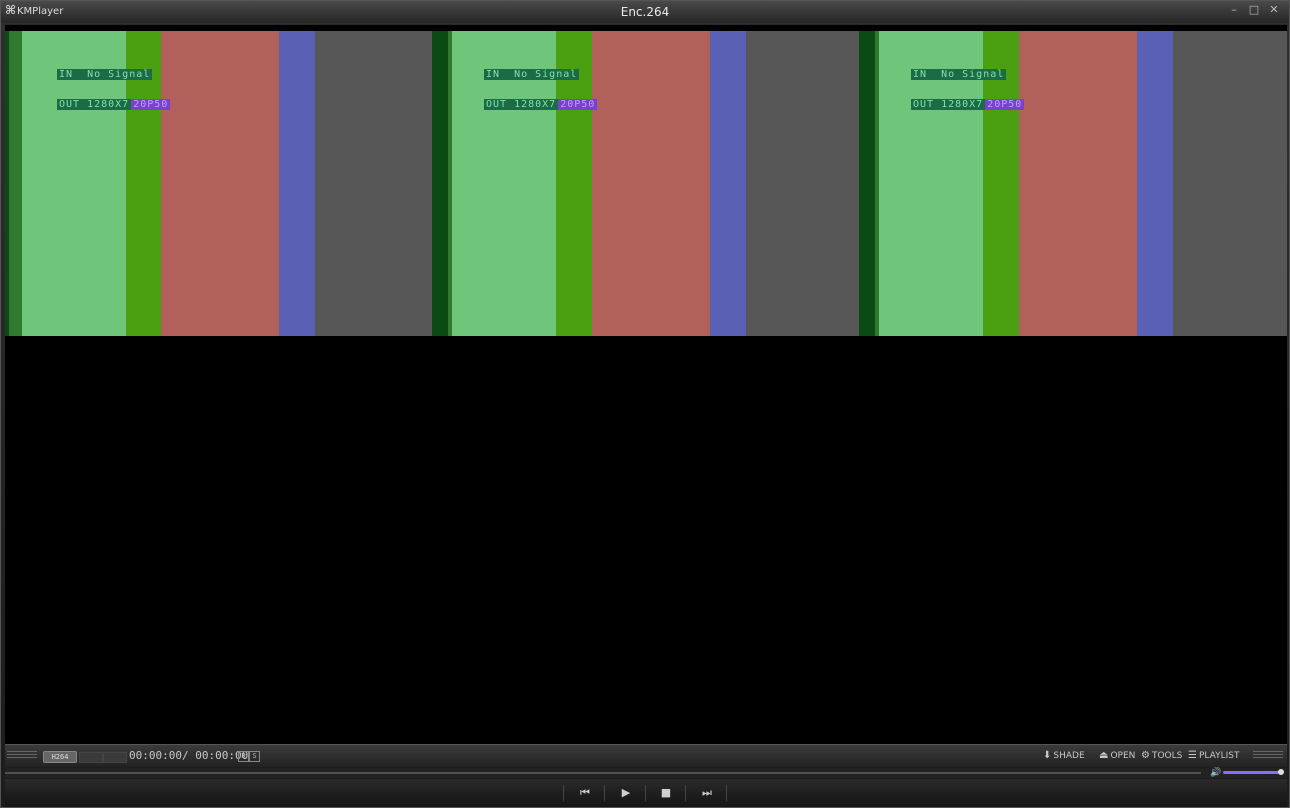 The image size is (1290, 808). I want to click on shade-label: SHADE, so click(1069, 756).